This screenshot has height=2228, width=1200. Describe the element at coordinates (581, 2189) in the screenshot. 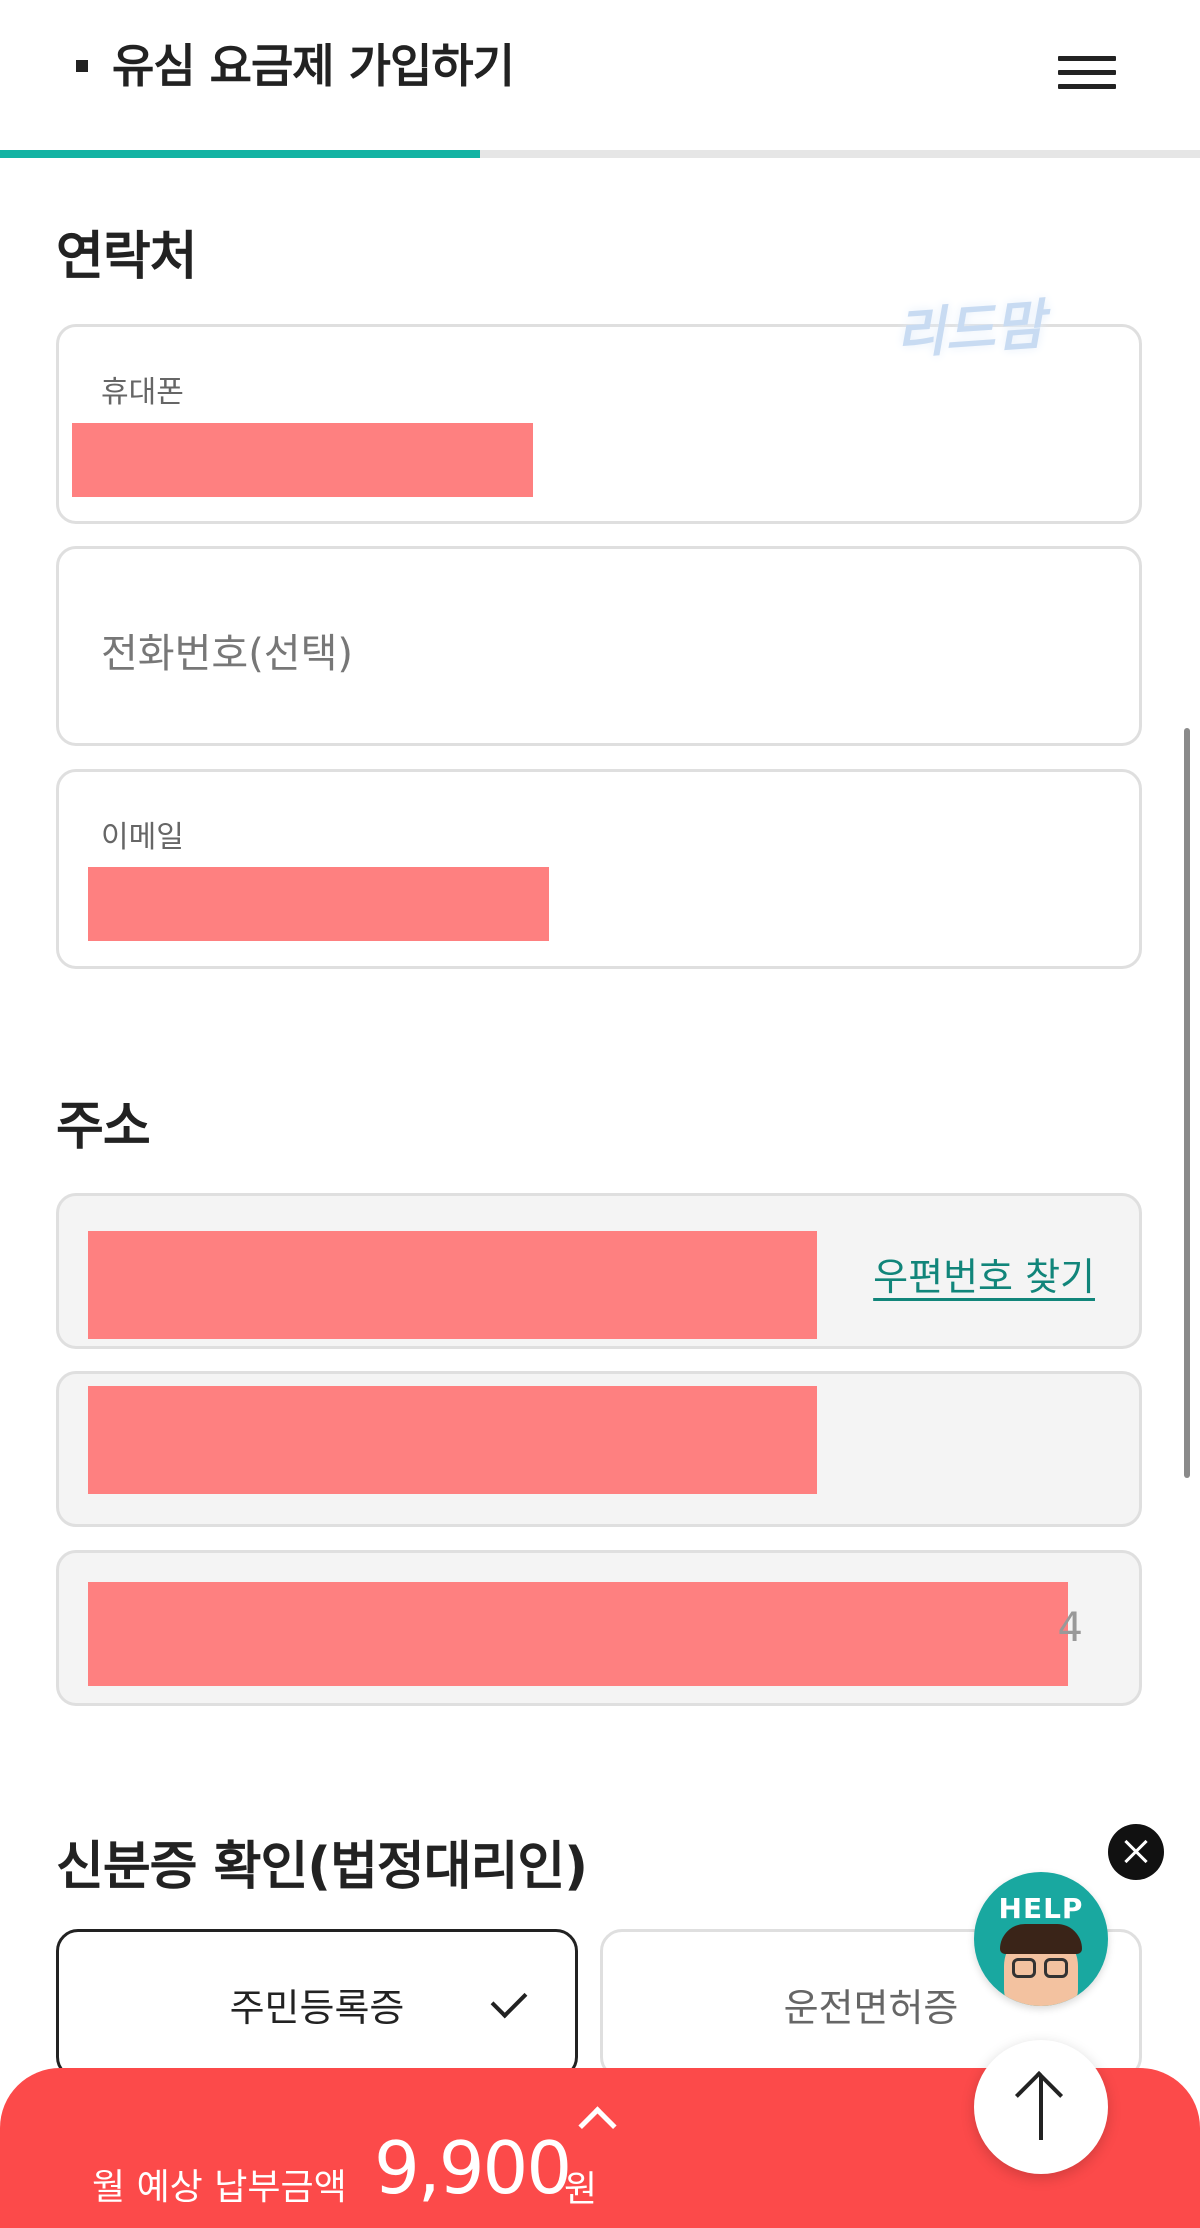

I see `payment-unit: 원` at that location.